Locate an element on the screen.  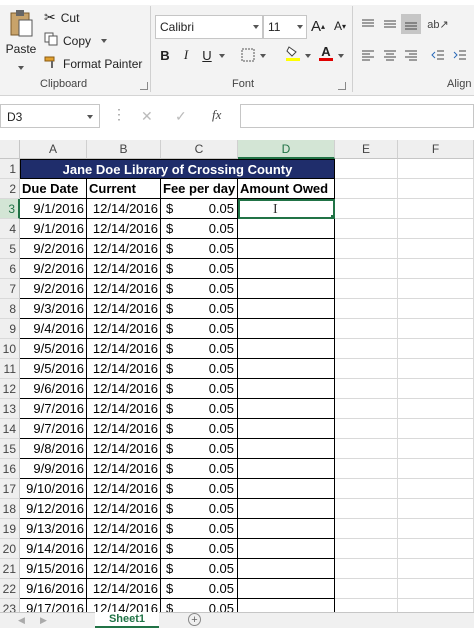
row-header: 19 is located at coordinates (10, 529).